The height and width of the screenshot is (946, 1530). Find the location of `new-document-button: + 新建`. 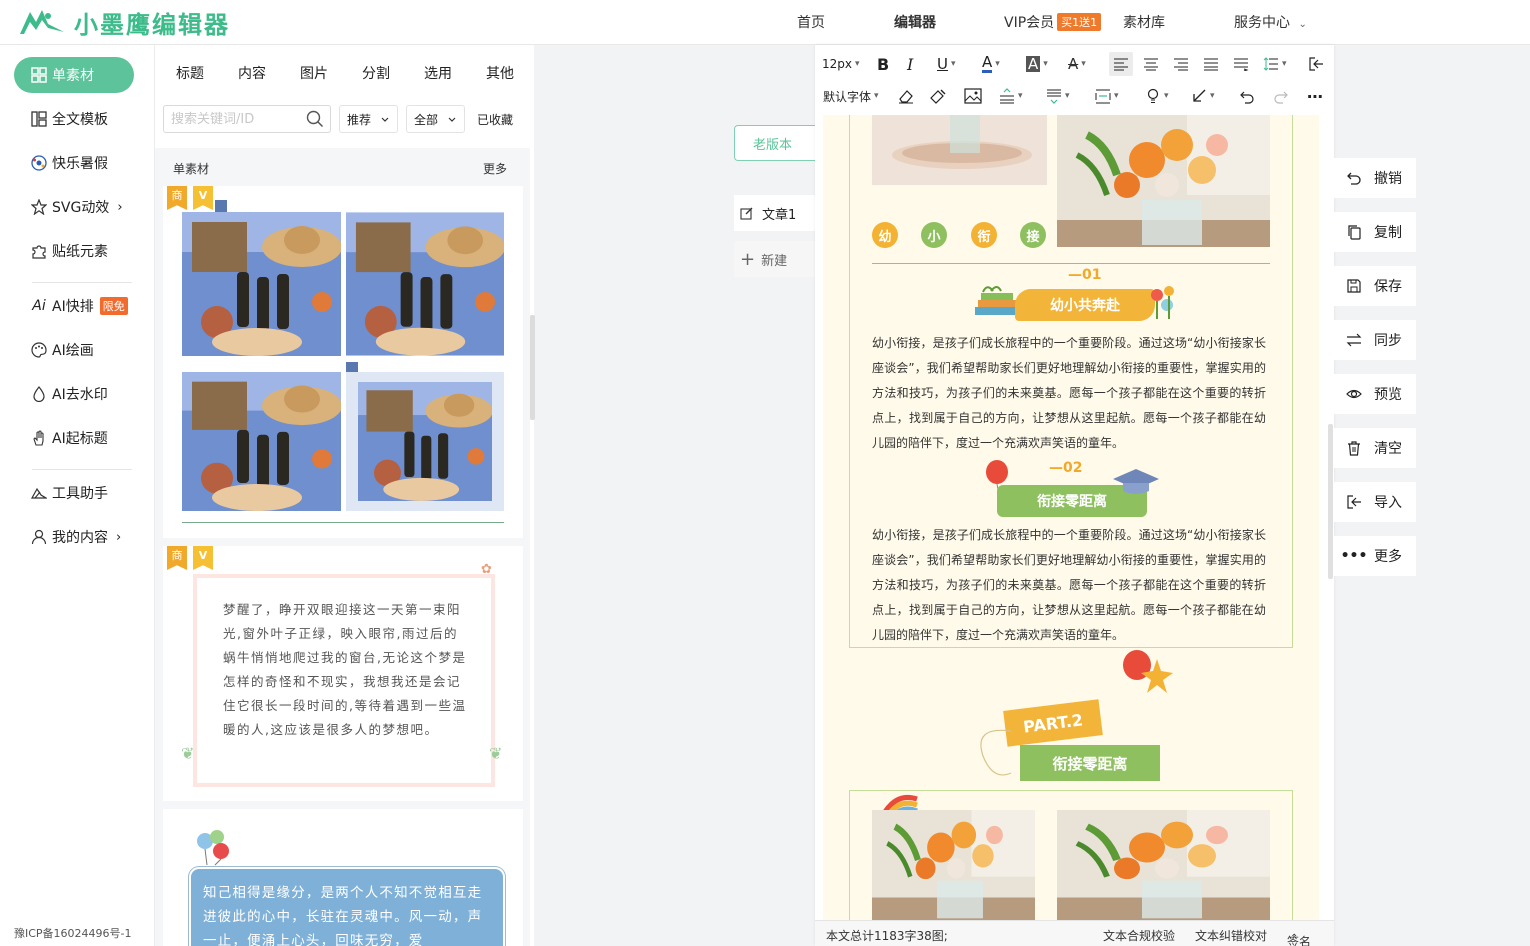

new-document-button: + 新建 is located at coordinates (775, 259).